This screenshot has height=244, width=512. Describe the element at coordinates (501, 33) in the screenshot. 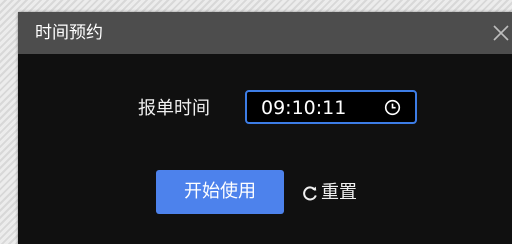

I see `close-icon` at that location.